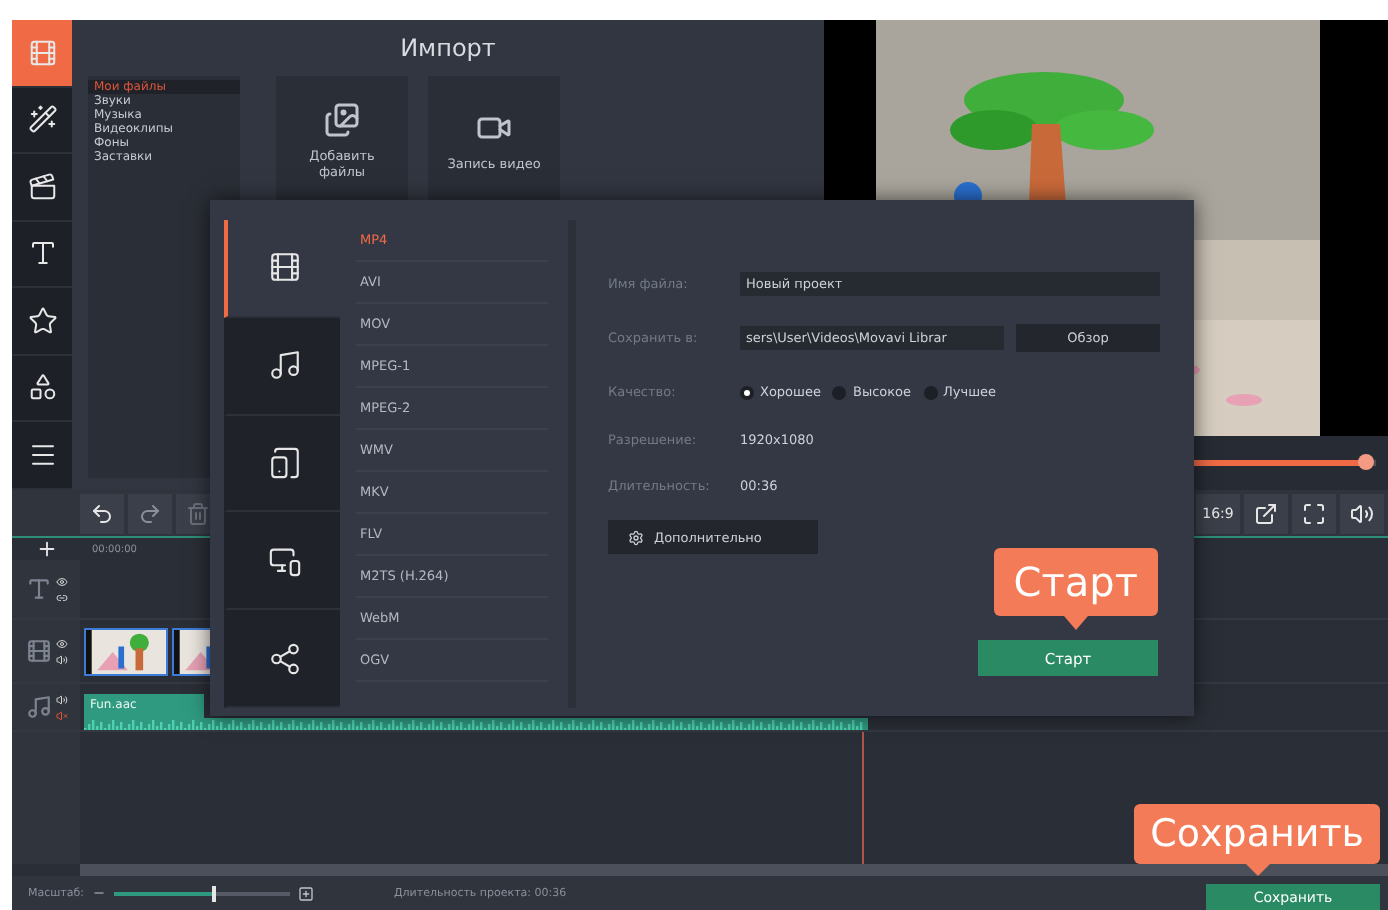 The image size is (1388, 910). What do you see at coordinates (1257, 833) in the screenshot?
I see `save-callout: Сохранить` at bounding box center [1257, 833].